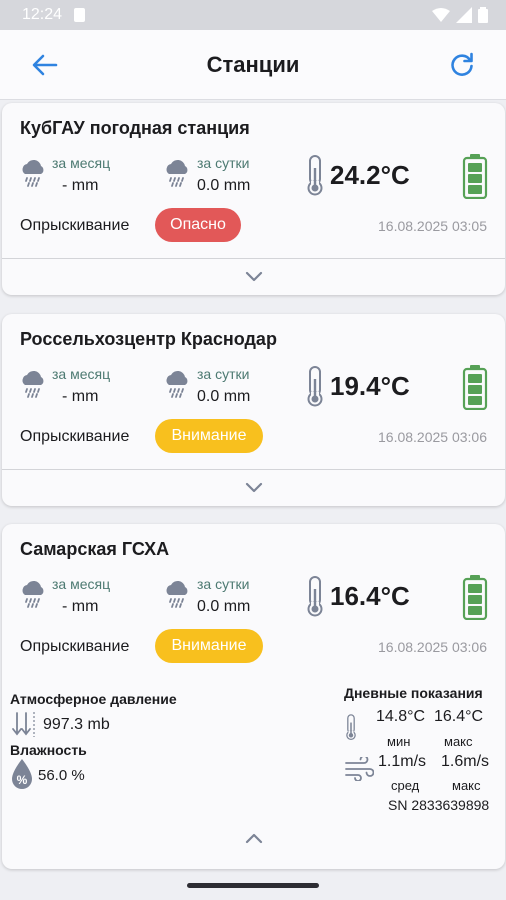 This screenshot has height=900, width=506. What do you see at coordinates (370, 386) in the screenshot?
I see `temperature-value: 19.4°C` at bounding box center [370, 386].